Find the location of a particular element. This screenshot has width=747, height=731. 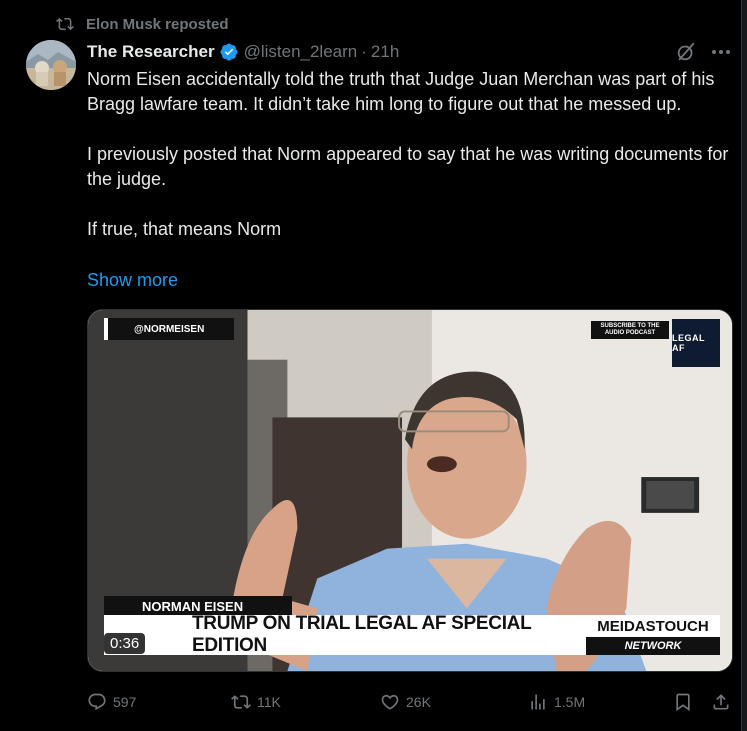

post-time: 21h is located at coordinates (385, 52).